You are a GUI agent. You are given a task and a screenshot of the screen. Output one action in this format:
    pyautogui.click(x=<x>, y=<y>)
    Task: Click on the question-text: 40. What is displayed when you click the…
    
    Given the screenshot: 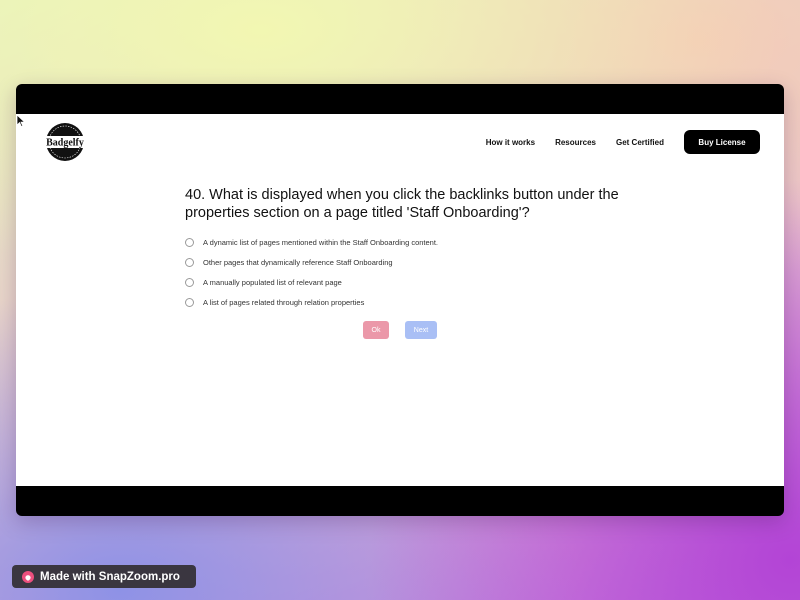 What is the action you would take?
    pyautogui.click(x=402, y=204)
    